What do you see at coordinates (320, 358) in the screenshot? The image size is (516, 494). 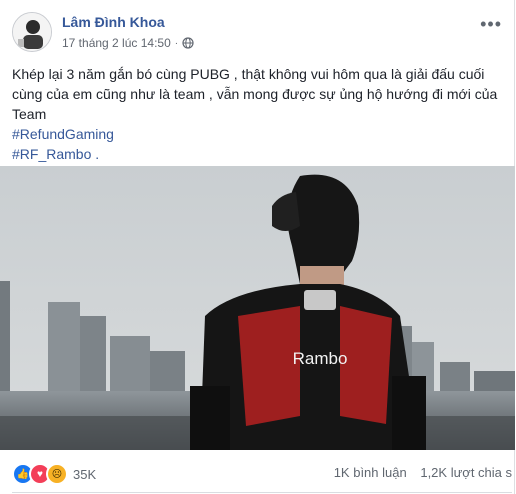 I see `jersey-name: Rambo` at bounding box center [320, 358].